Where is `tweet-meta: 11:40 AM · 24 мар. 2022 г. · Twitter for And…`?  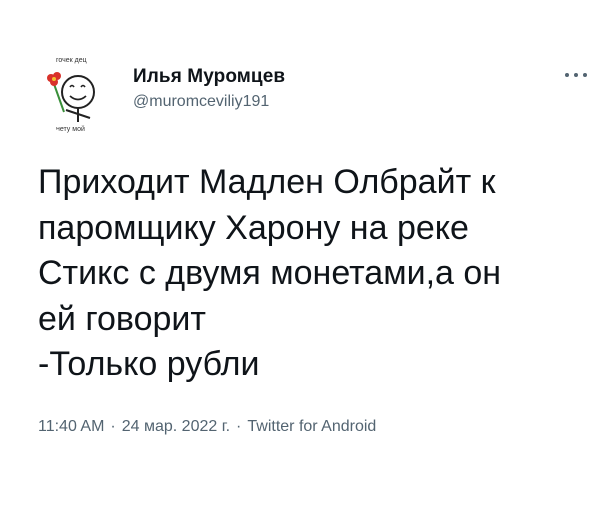 tweet-meta: 11:40 AM · 24 мар. 2022 г. · Twitter for And… is located at coordinates (207, 427).